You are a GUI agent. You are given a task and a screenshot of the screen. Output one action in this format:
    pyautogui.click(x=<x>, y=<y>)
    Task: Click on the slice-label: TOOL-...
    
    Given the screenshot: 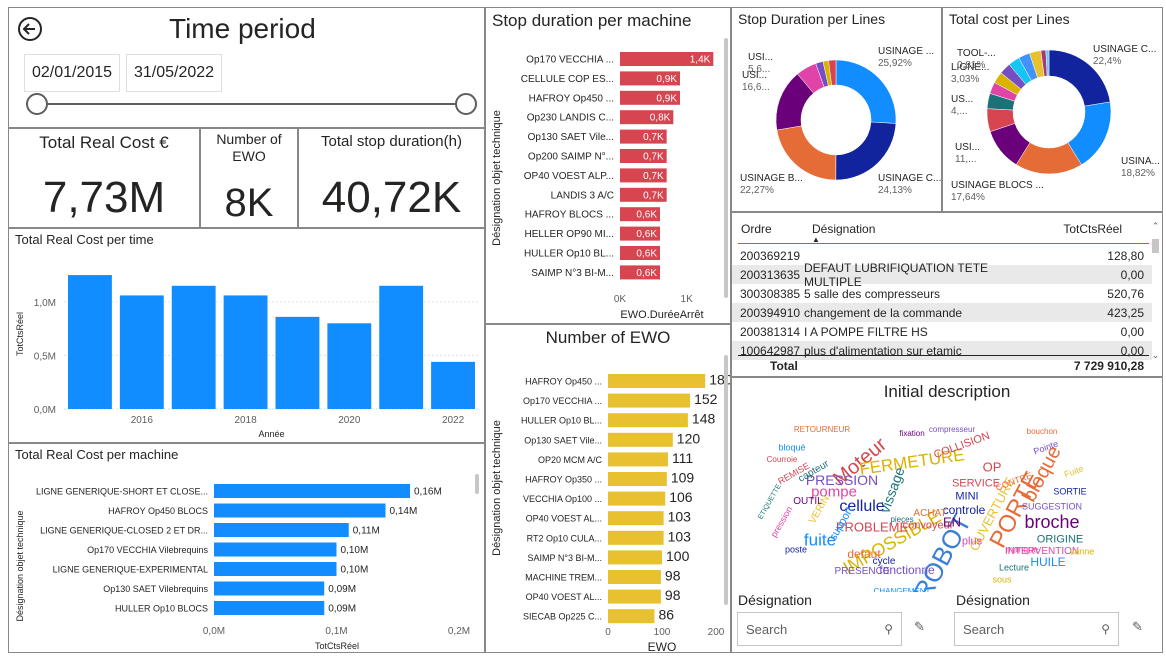 What is the action you would take?
    pyautogui.click(x=976, y=53)
    